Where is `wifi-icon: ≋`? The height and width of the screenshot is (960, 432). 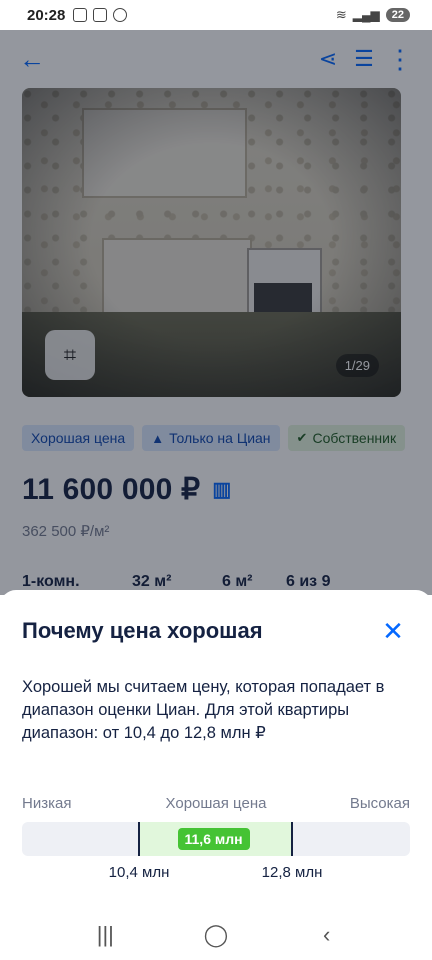 wifi-icon: ≋ is located at coordinates (341, 14).